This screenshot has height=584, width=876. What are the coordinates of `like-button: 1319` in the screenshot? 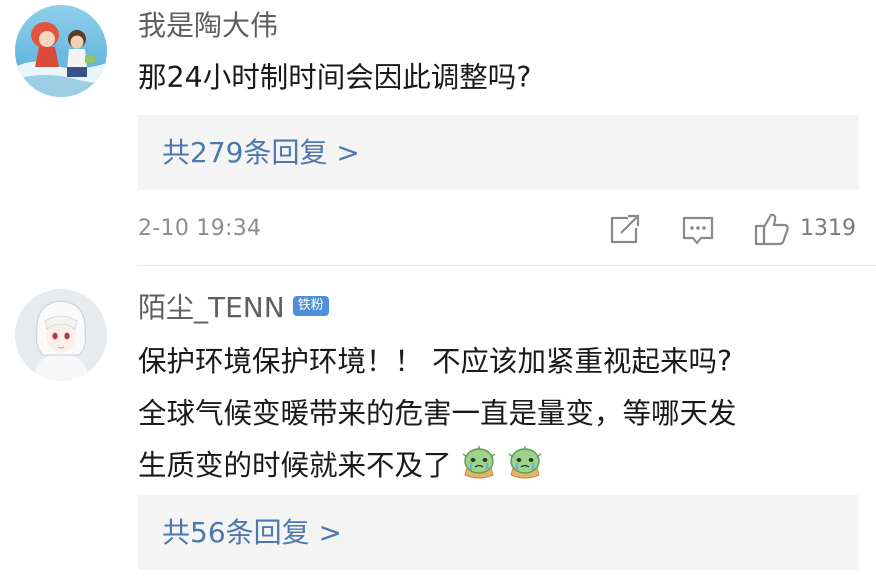 It's located at (806, 229).